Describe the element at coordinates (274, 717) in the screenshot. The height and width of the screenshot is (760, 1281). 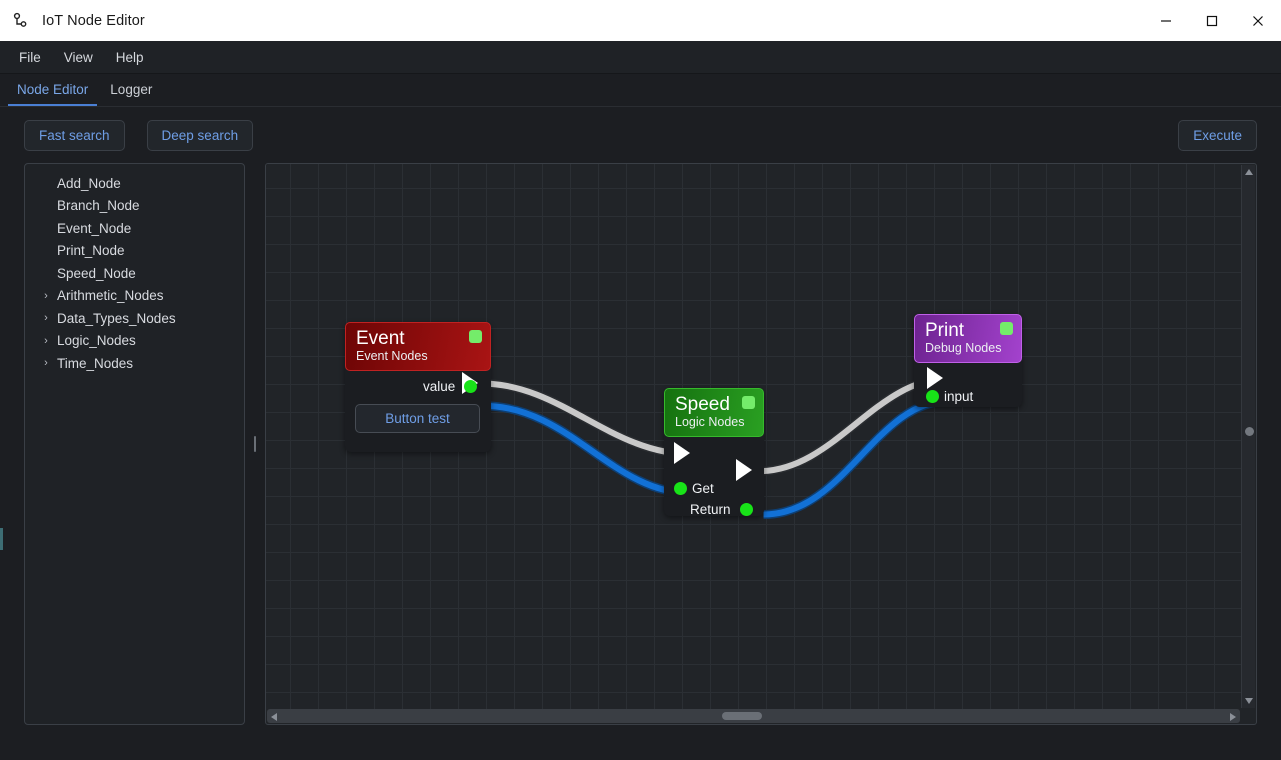
I see `scroll-left-icon` at that location.